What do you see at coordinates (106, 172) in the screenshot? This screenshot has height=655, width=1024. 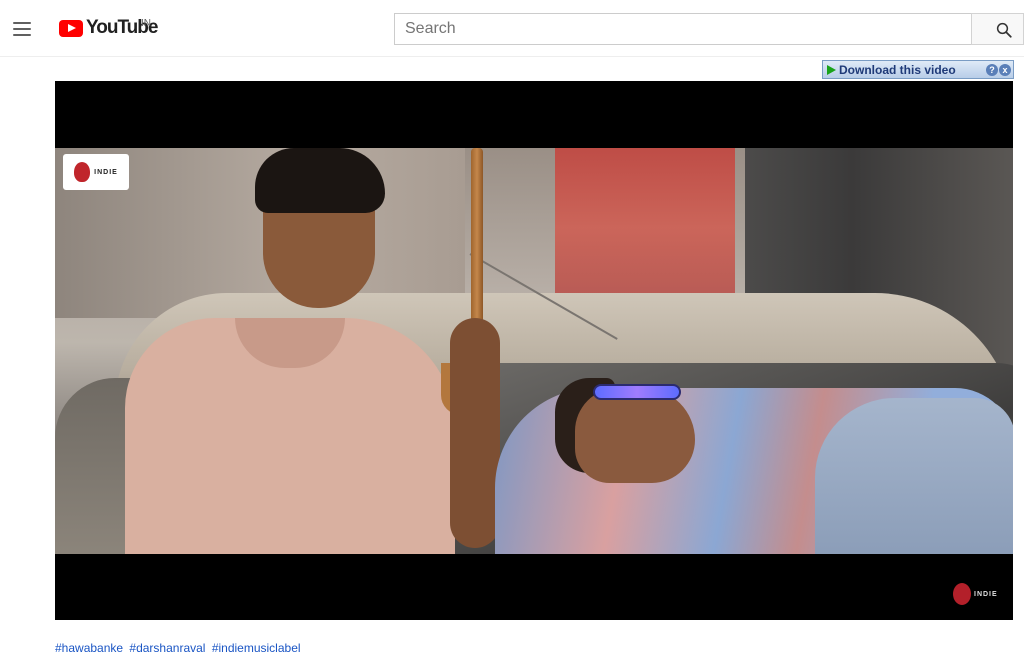 I see `overlay-logo-text: INDIE` at bounding box center [106, 172].